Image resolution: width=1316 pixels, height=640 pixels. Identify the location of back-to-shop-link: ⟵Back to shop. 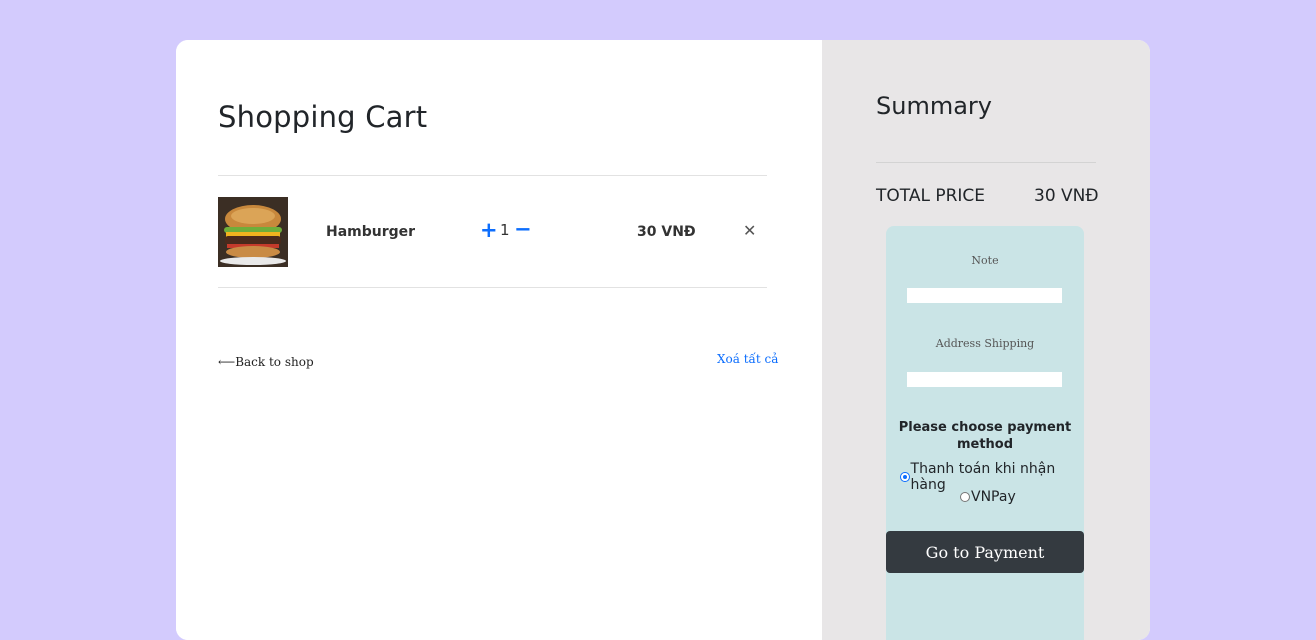
(266, 362).